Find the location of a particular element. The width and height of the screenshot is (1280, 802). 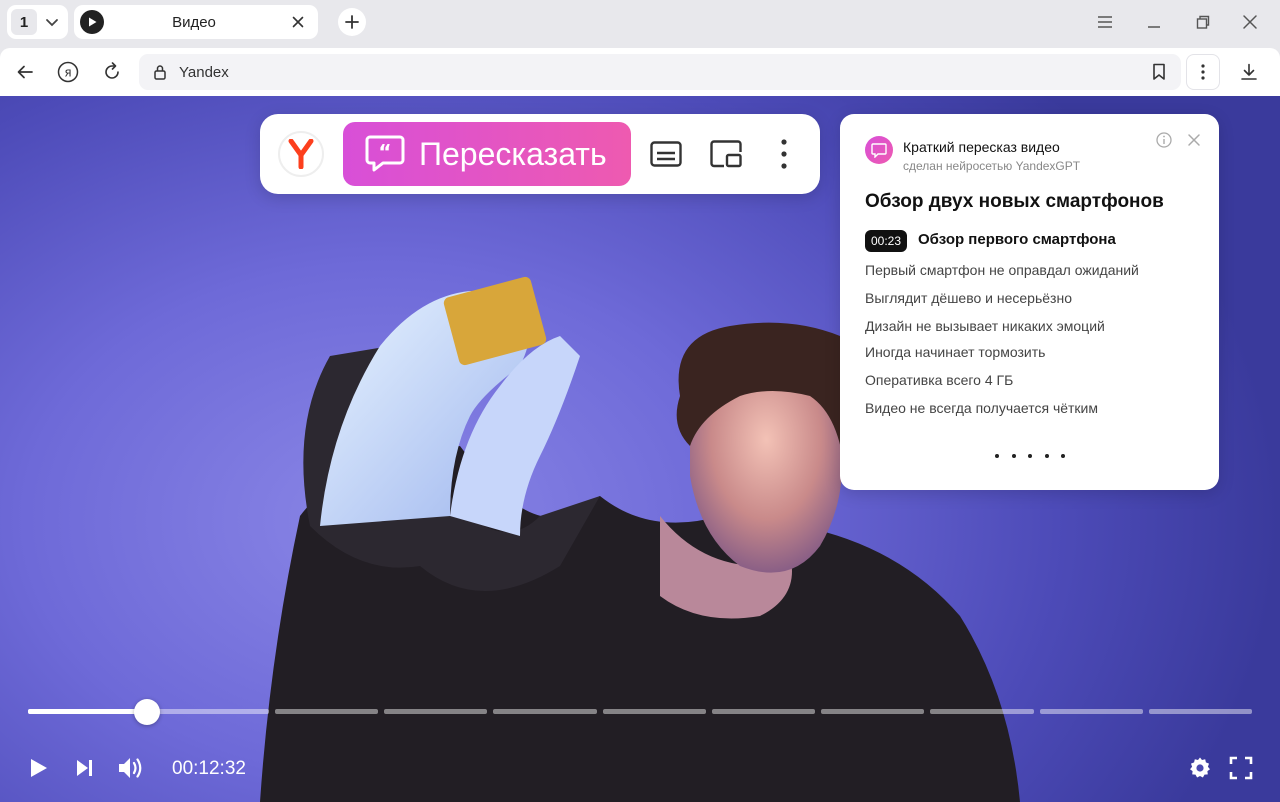

loading-dots-icon is located at coordinates (1030, 456).